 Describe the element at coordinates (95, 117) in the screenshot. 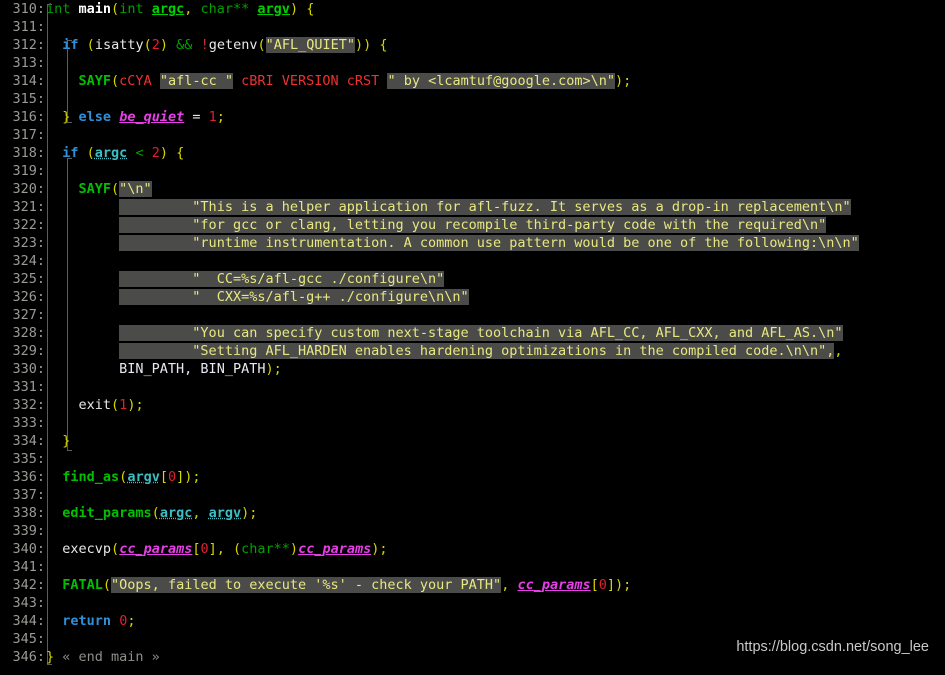

I see `tok-kw-else: else` at that location.